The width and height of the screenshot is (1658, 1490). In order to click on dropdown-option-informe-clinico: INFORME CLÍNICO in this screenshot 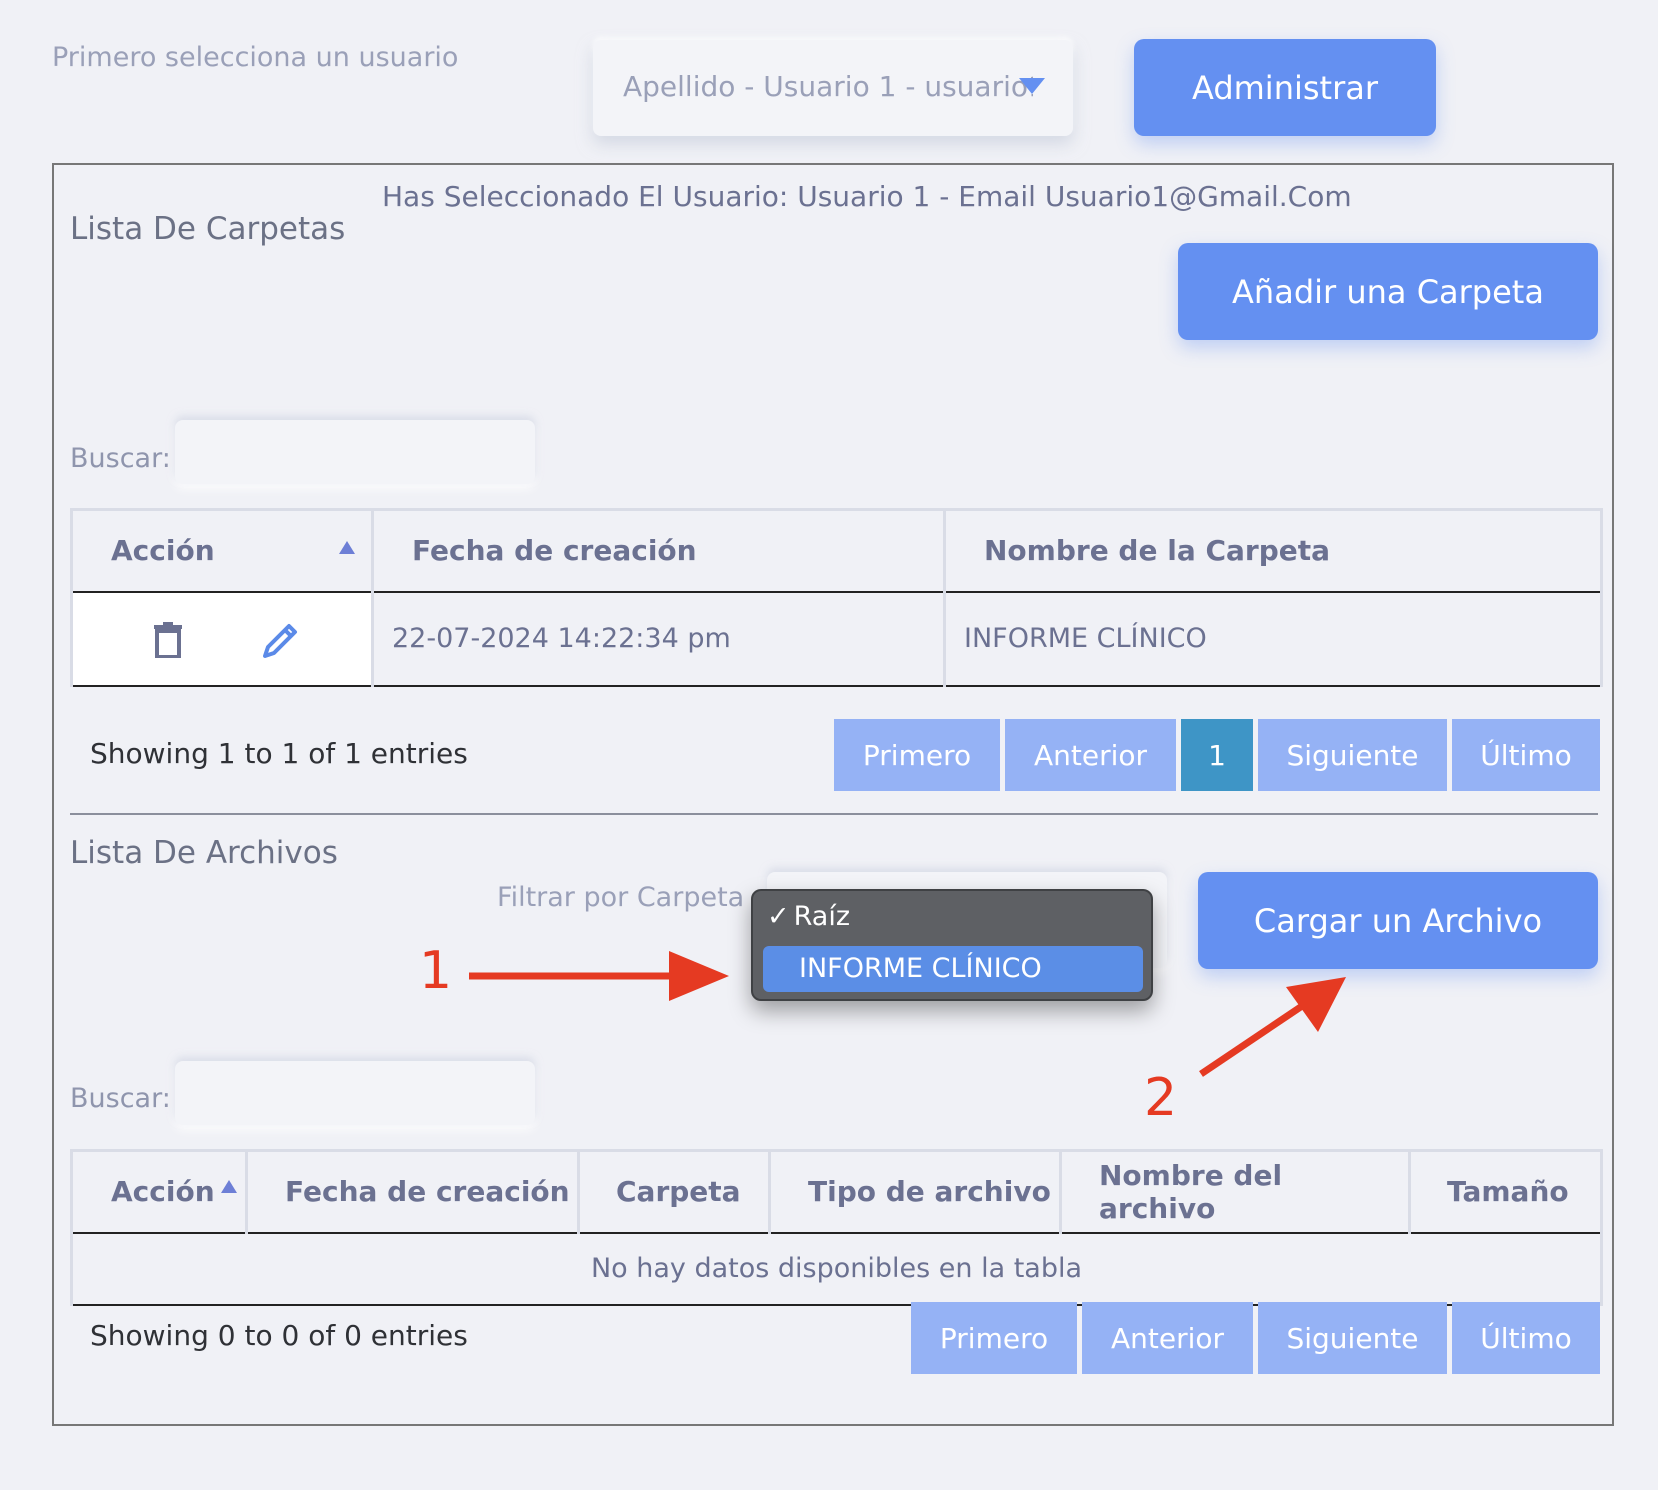, I will do `click(953, 969)`.